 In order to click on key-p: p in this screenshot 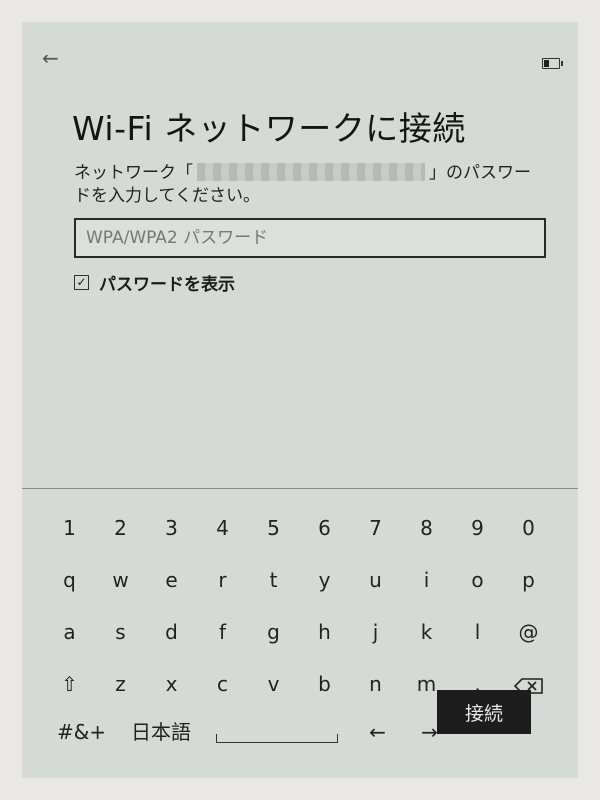, I will do `click(528, 580)`.